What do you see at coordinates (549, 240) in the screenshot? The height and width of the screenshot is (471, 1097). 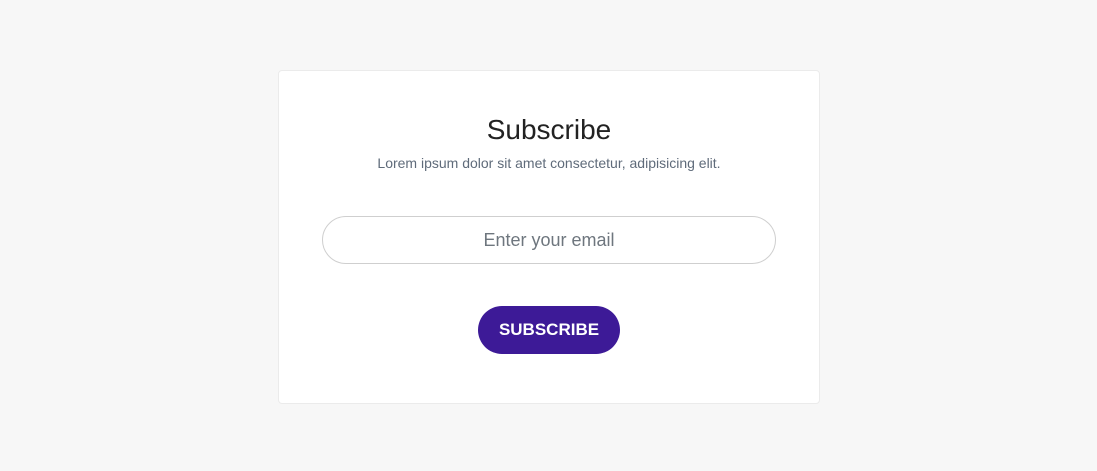 I see `email-input` at bounding box center [549, 240].